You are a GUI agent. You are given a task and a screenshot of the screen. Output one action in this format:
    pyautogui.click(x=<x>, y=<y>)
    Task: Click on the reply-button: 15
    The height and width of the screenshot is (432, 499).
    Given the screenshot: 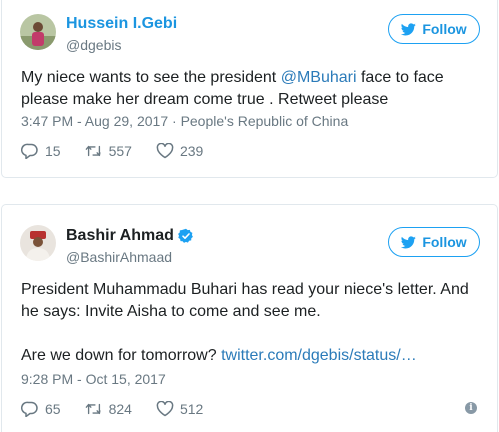 What is the action you would take?
    pyautogui.click(x=41, y=151)
    